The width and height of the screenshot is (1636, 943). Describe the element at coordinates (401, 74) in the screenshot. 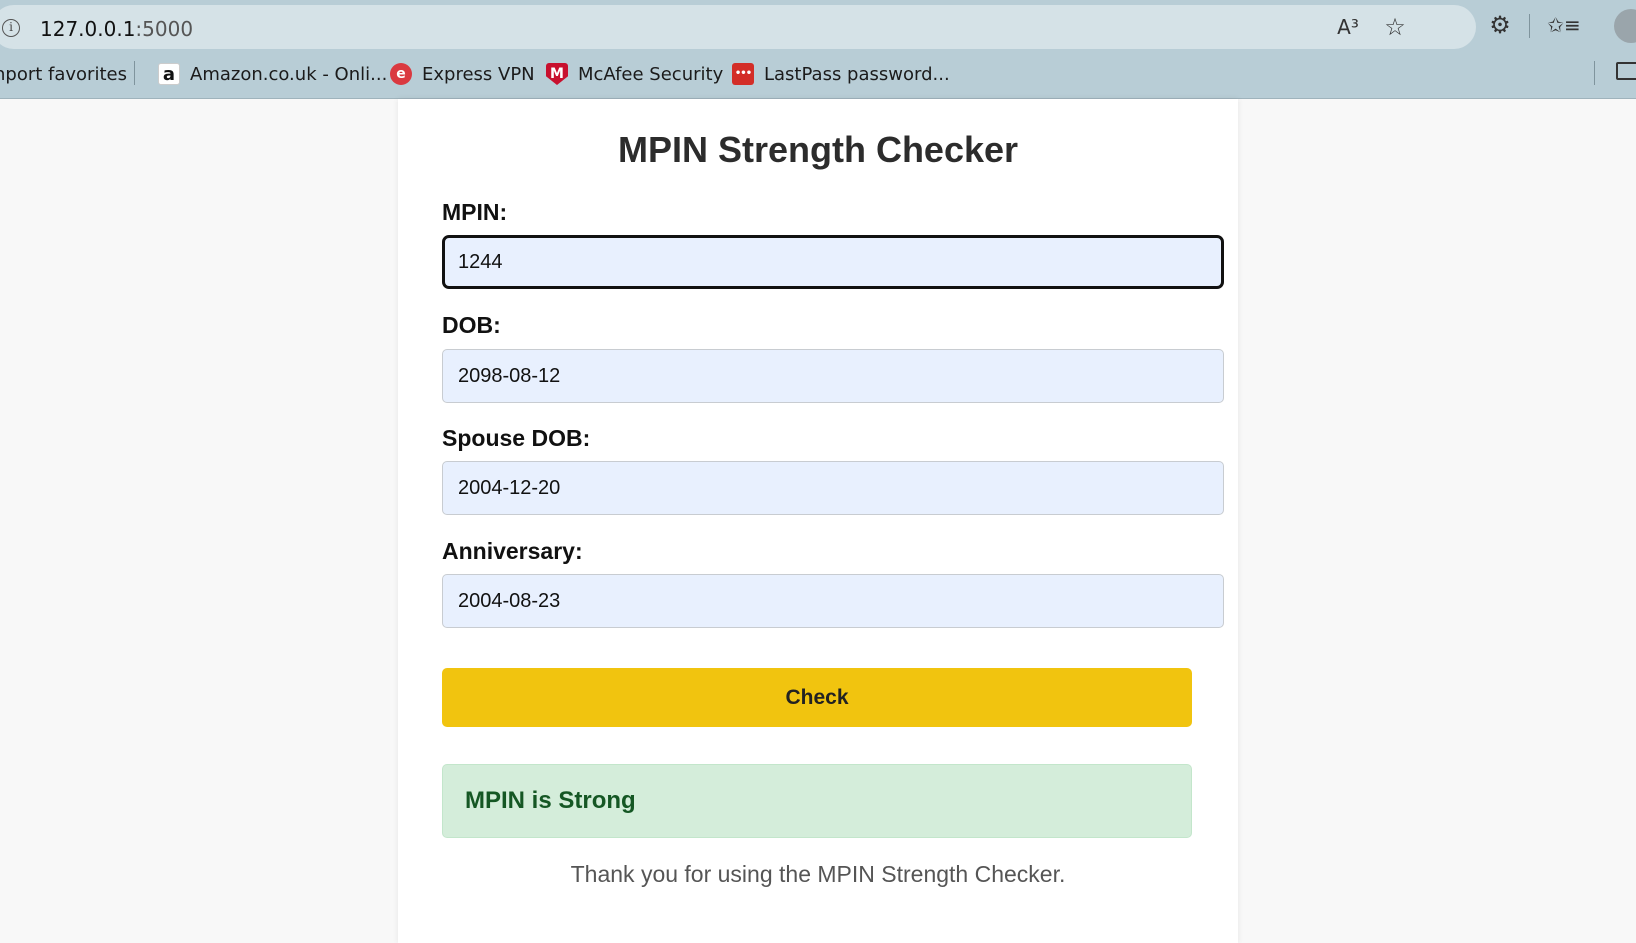

I see `expressvpn-icon: e` at that location.